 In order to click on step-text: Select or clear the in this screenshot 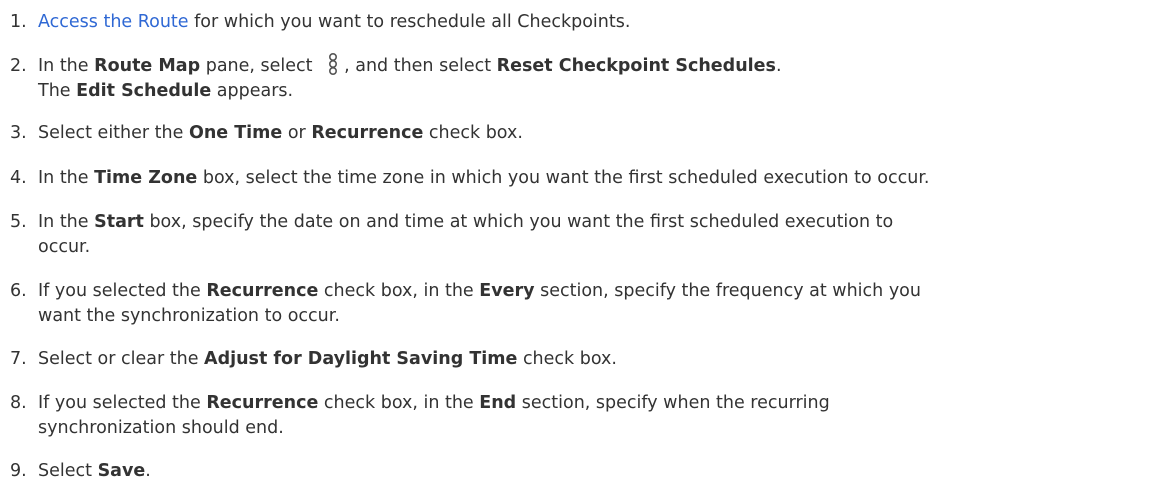, I will do `click(121, 359)`.